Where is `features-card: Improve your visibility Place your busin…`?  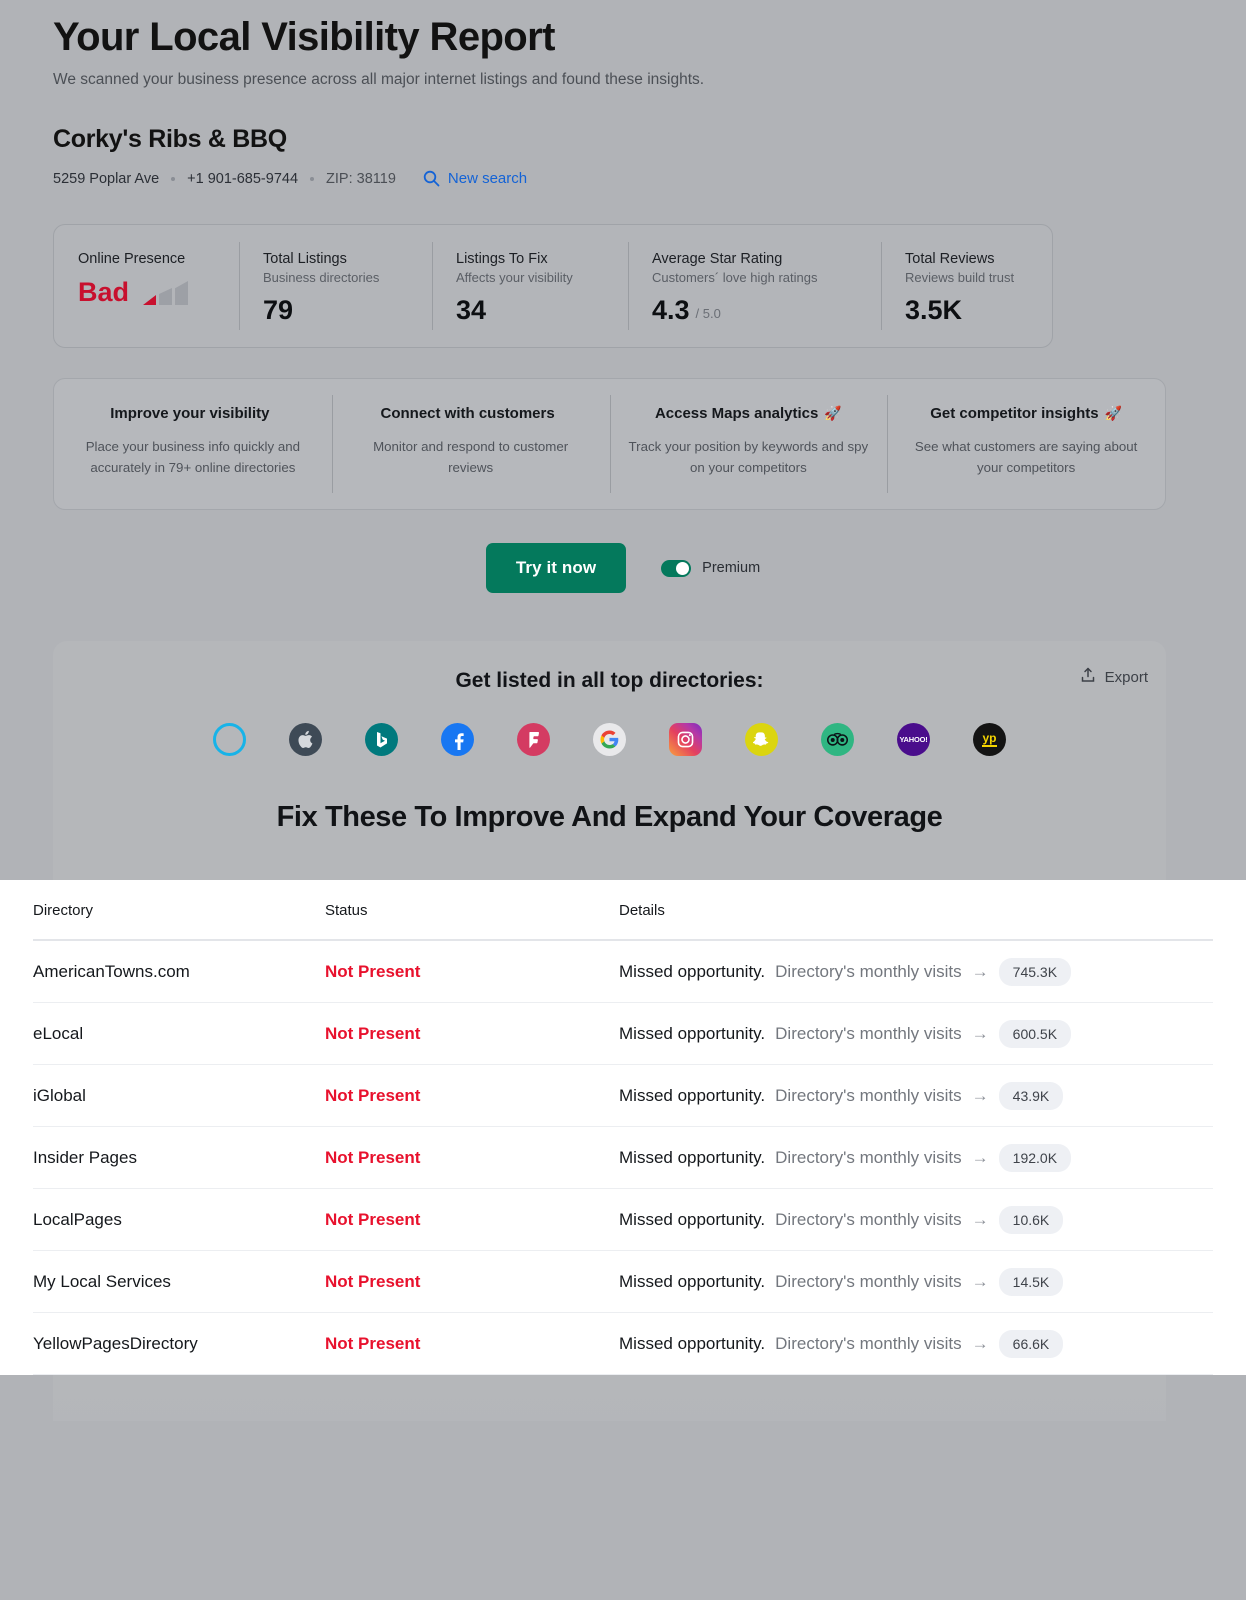 features-card: Improve your visibility Place your busin… is located at coordinates (609, 444).